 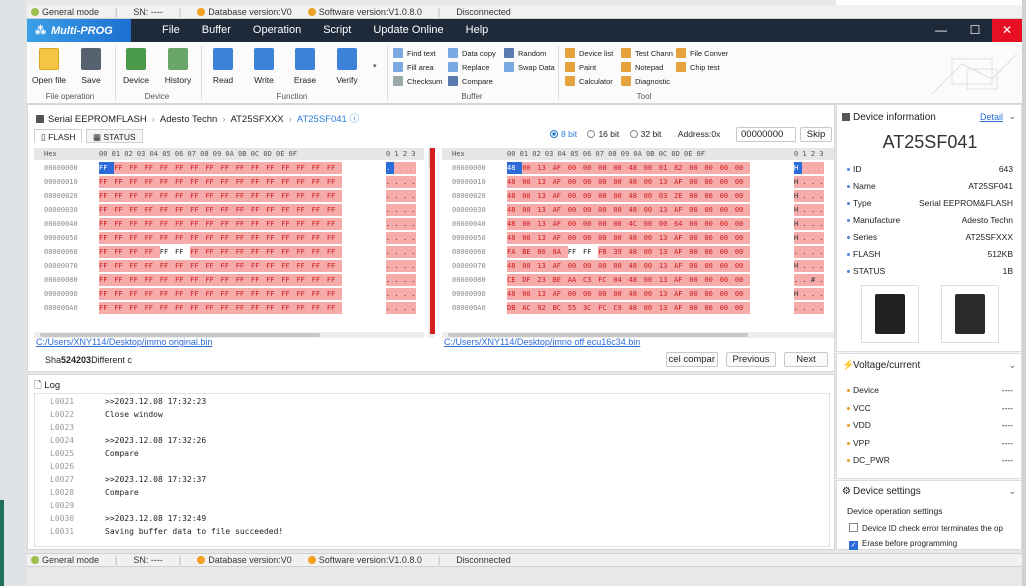 What do you see at coordinates (621, 252) in the screenshot?
I see `hex-byte: 39` at bounding box center [621, 252].